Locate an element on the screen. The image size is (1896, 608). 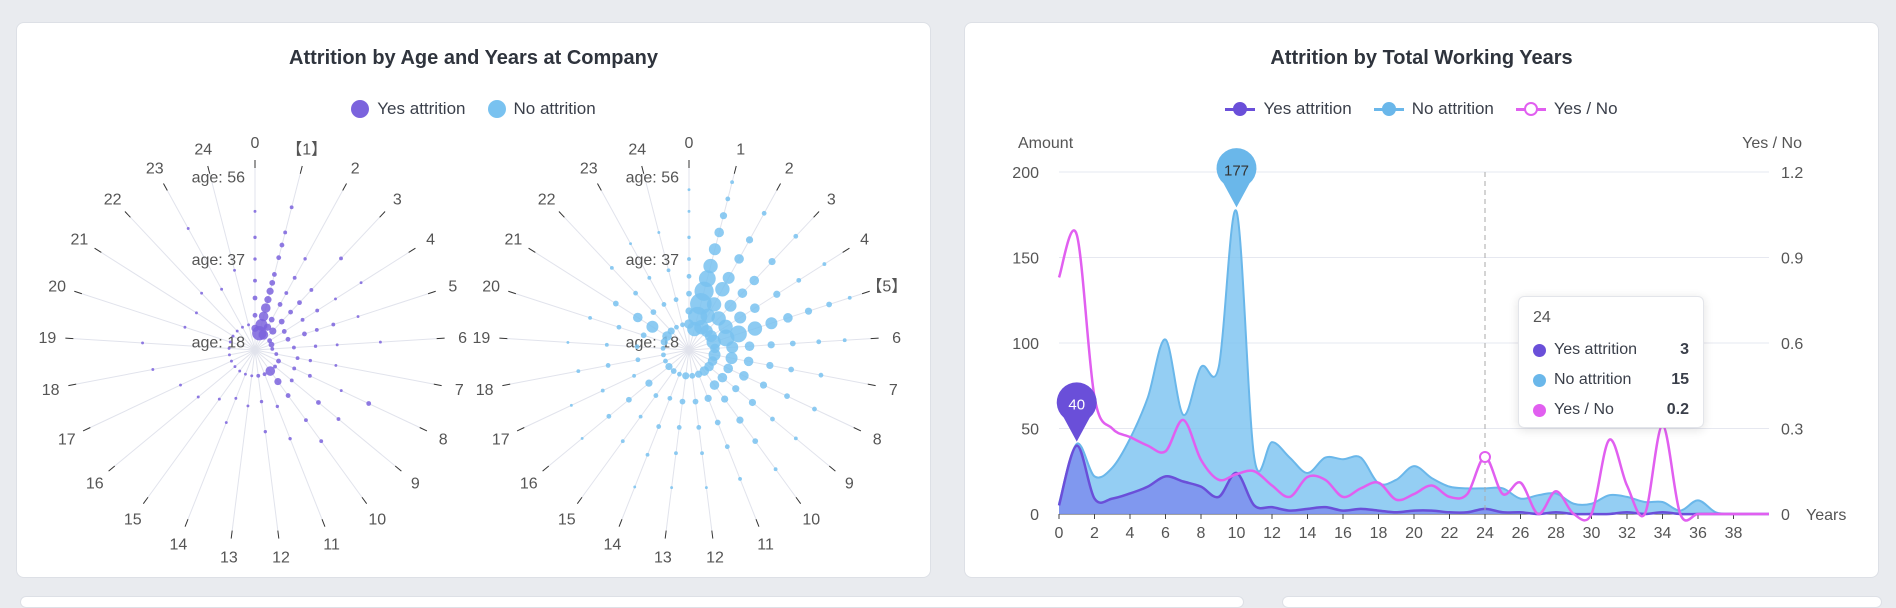
polar-angle-label: 4 is located at coordinates (430, 240).